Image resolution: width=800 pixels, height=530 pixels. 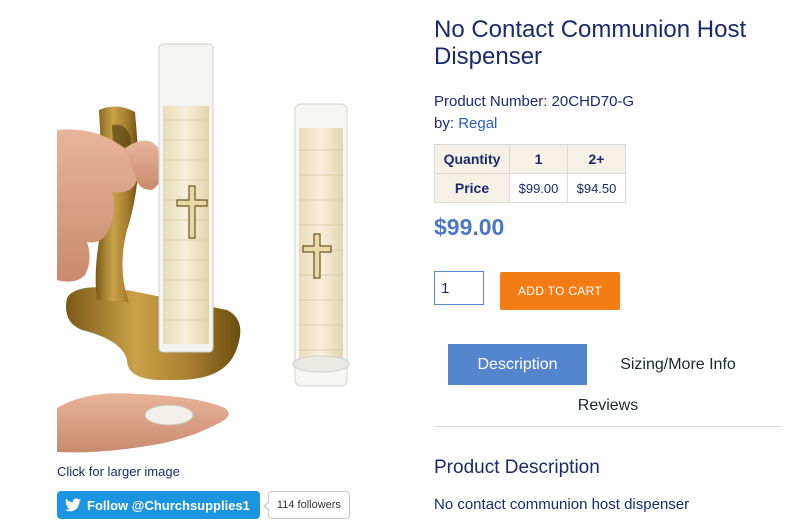 What do you see at coordinates (517, 364) in the screenshot?
I see `tab-description: Description` at bounding box center [517, 364].